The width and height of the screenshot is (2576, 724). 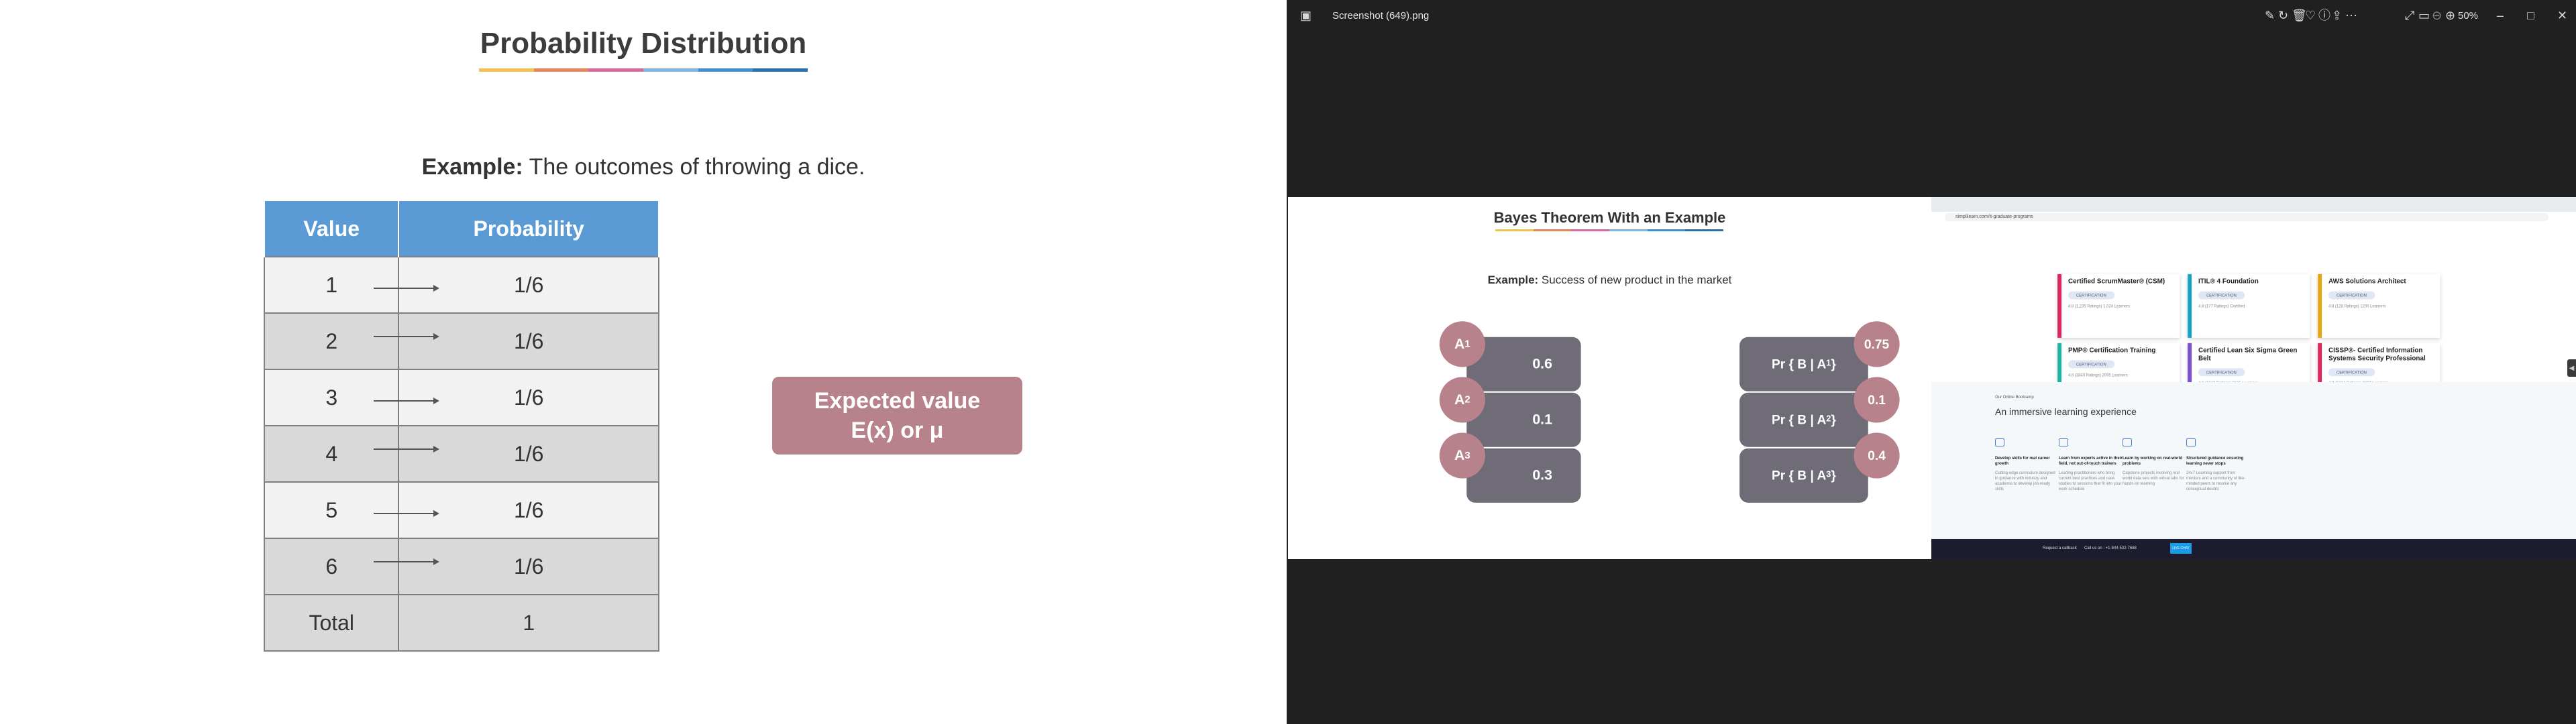 What do you see at coordinates (2450, 15) in the screenshot?
I see `zoom-in-icon: ⊕` at bounding box center [2450, 15].